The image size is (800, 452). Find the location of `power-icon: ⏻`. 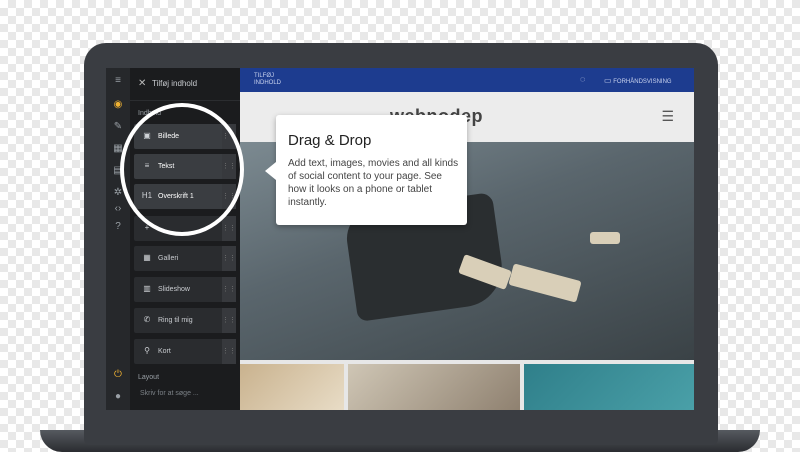

power-icon: ⏻ is located at coordinates (118, 375).